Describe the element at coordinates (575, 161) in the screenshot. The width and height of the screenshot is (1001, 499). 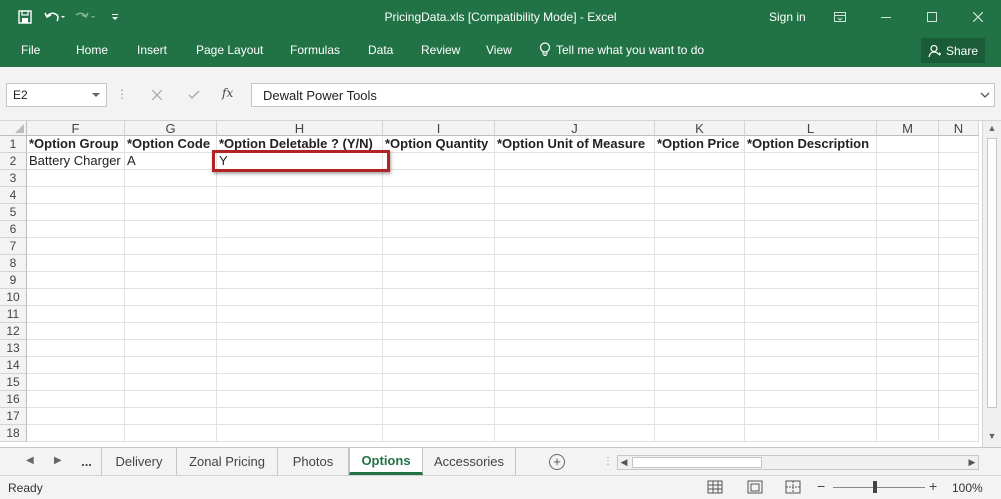
I see `cell-j2` at that location.